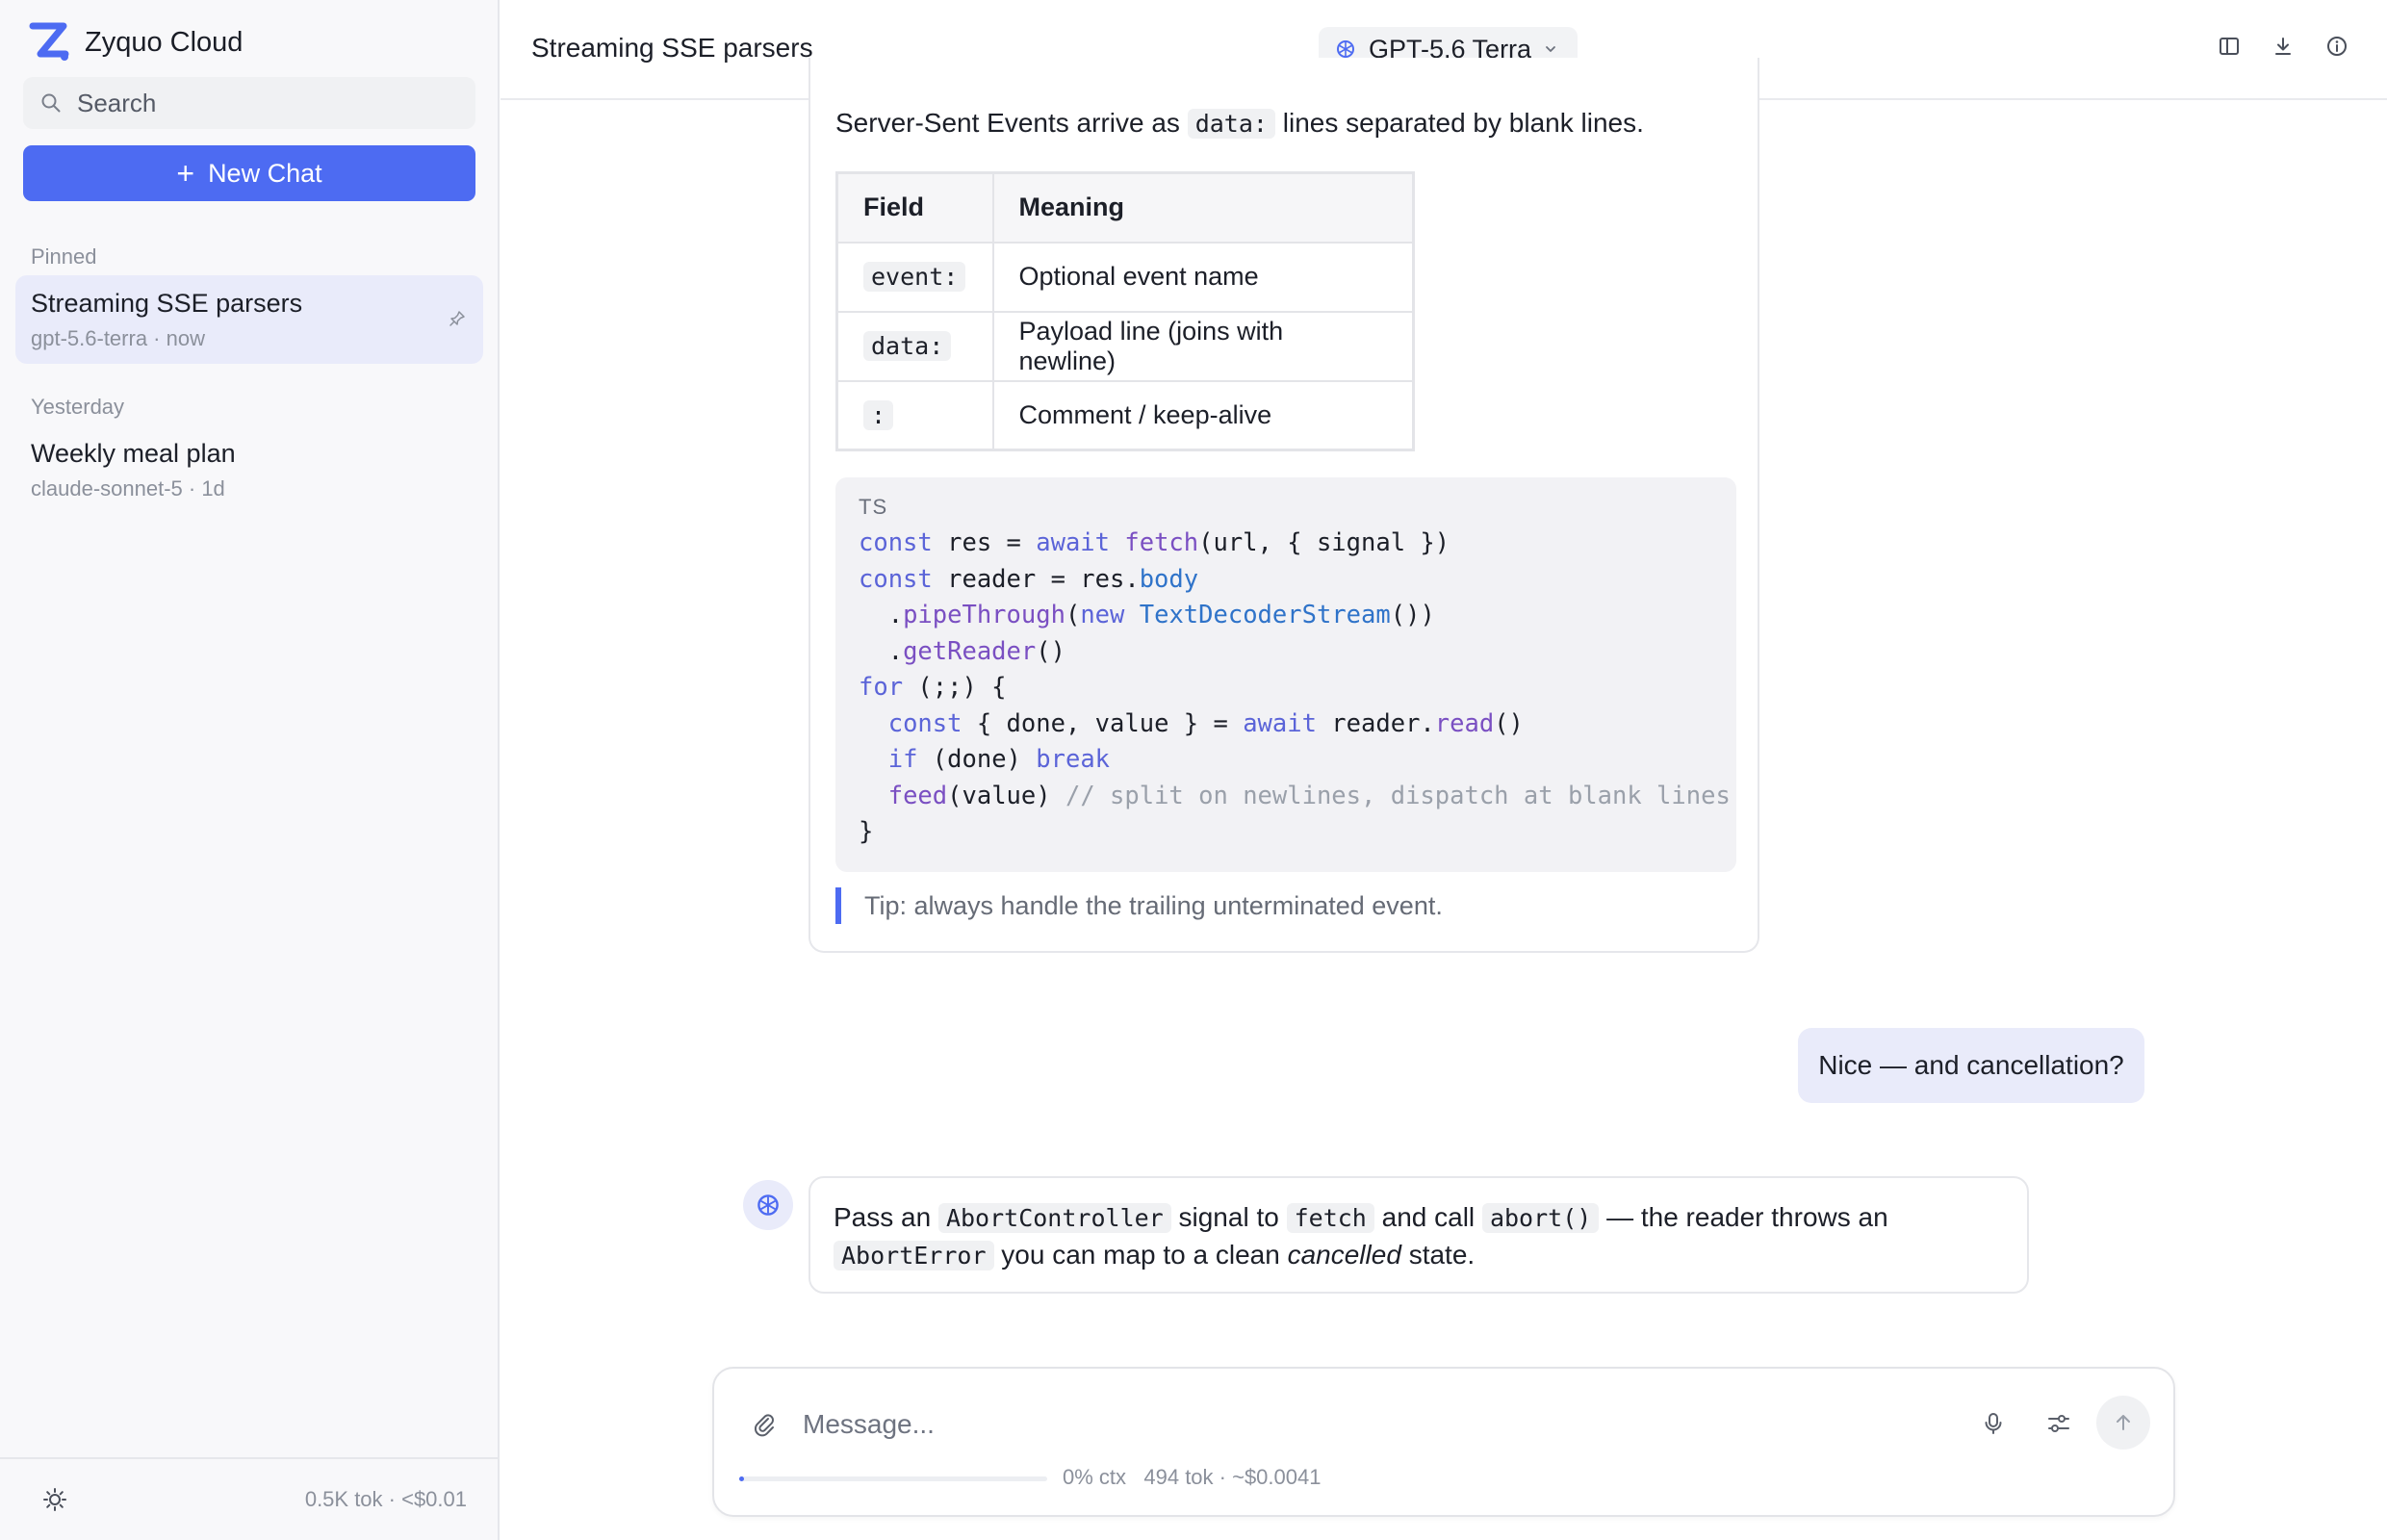 Image resolution: width=2387 pixels, height=1540 pixels. I want to click on table-row: : Comment / keep-alive, so click(1125, 415).